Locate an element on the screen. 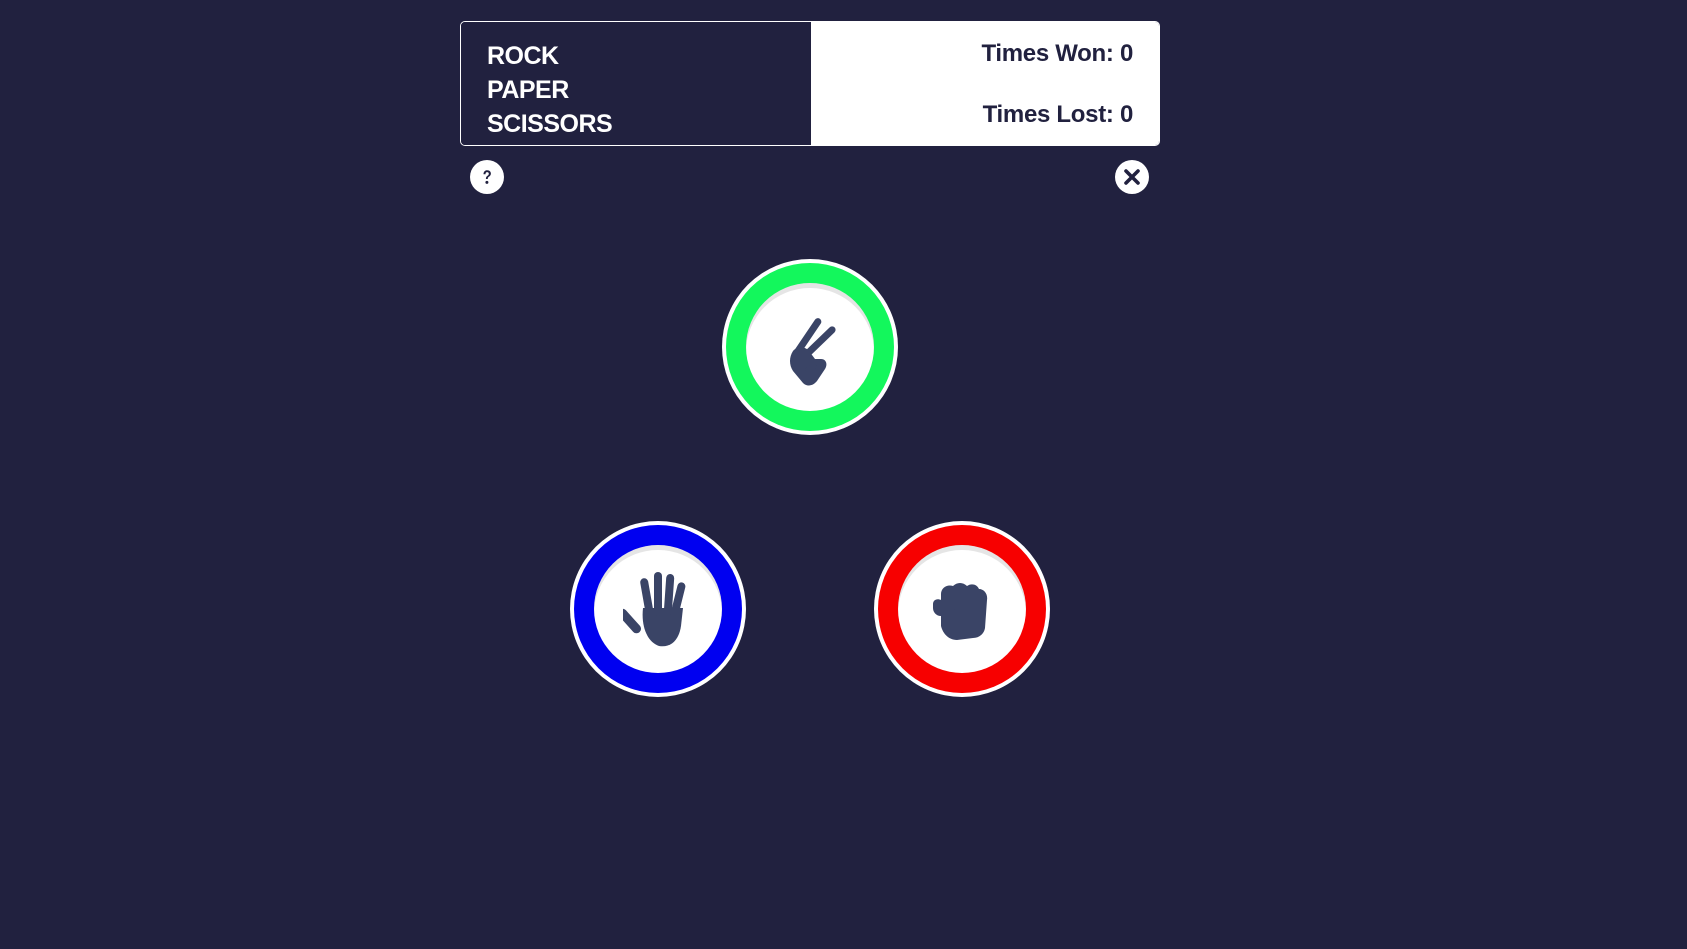 Image resolution: width=1687 pixels, height=949 pixels. title-line-paper: PAPER is located at coordinates (528, 90).